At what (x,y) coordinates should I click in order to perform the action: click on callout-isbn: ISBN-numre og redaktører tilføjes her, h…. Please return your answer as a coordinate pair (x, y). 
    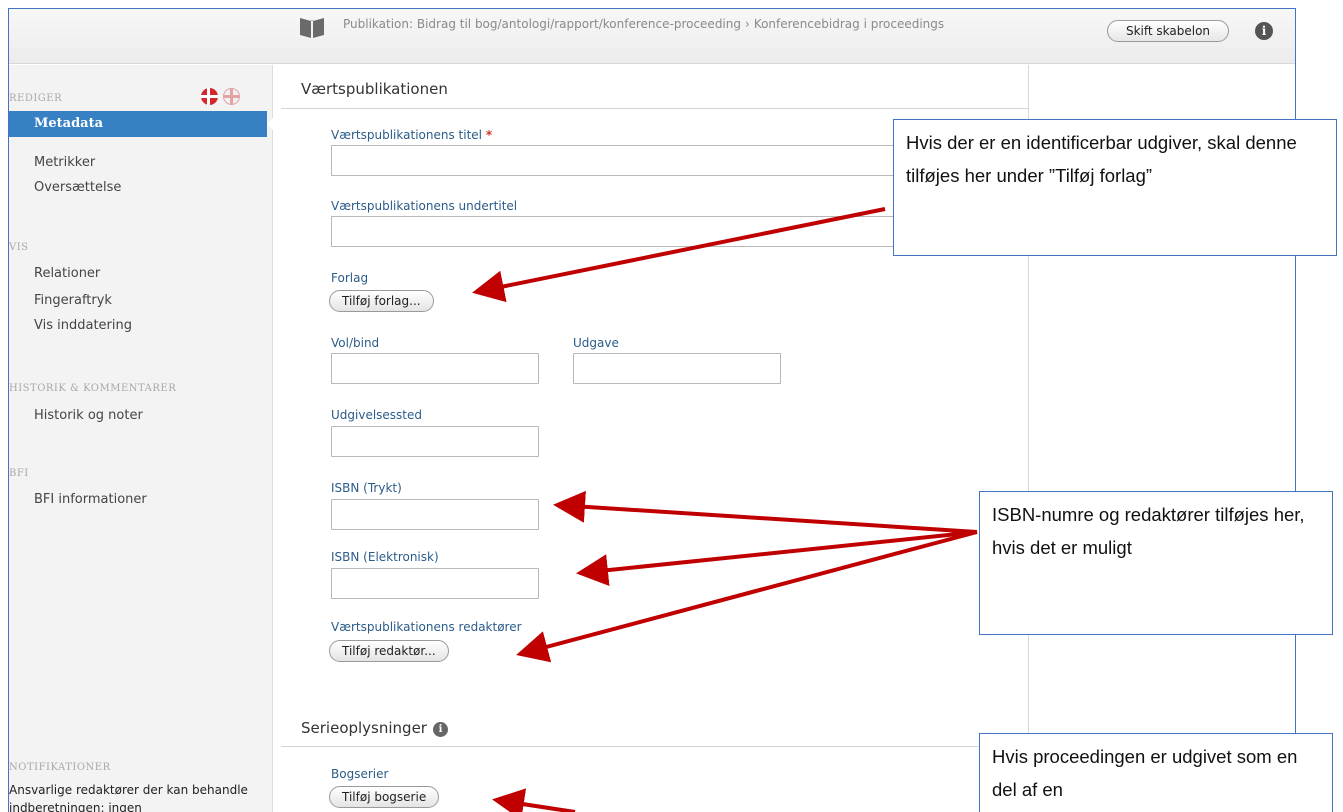
    Looking at the image, I should click on (1156, 563).